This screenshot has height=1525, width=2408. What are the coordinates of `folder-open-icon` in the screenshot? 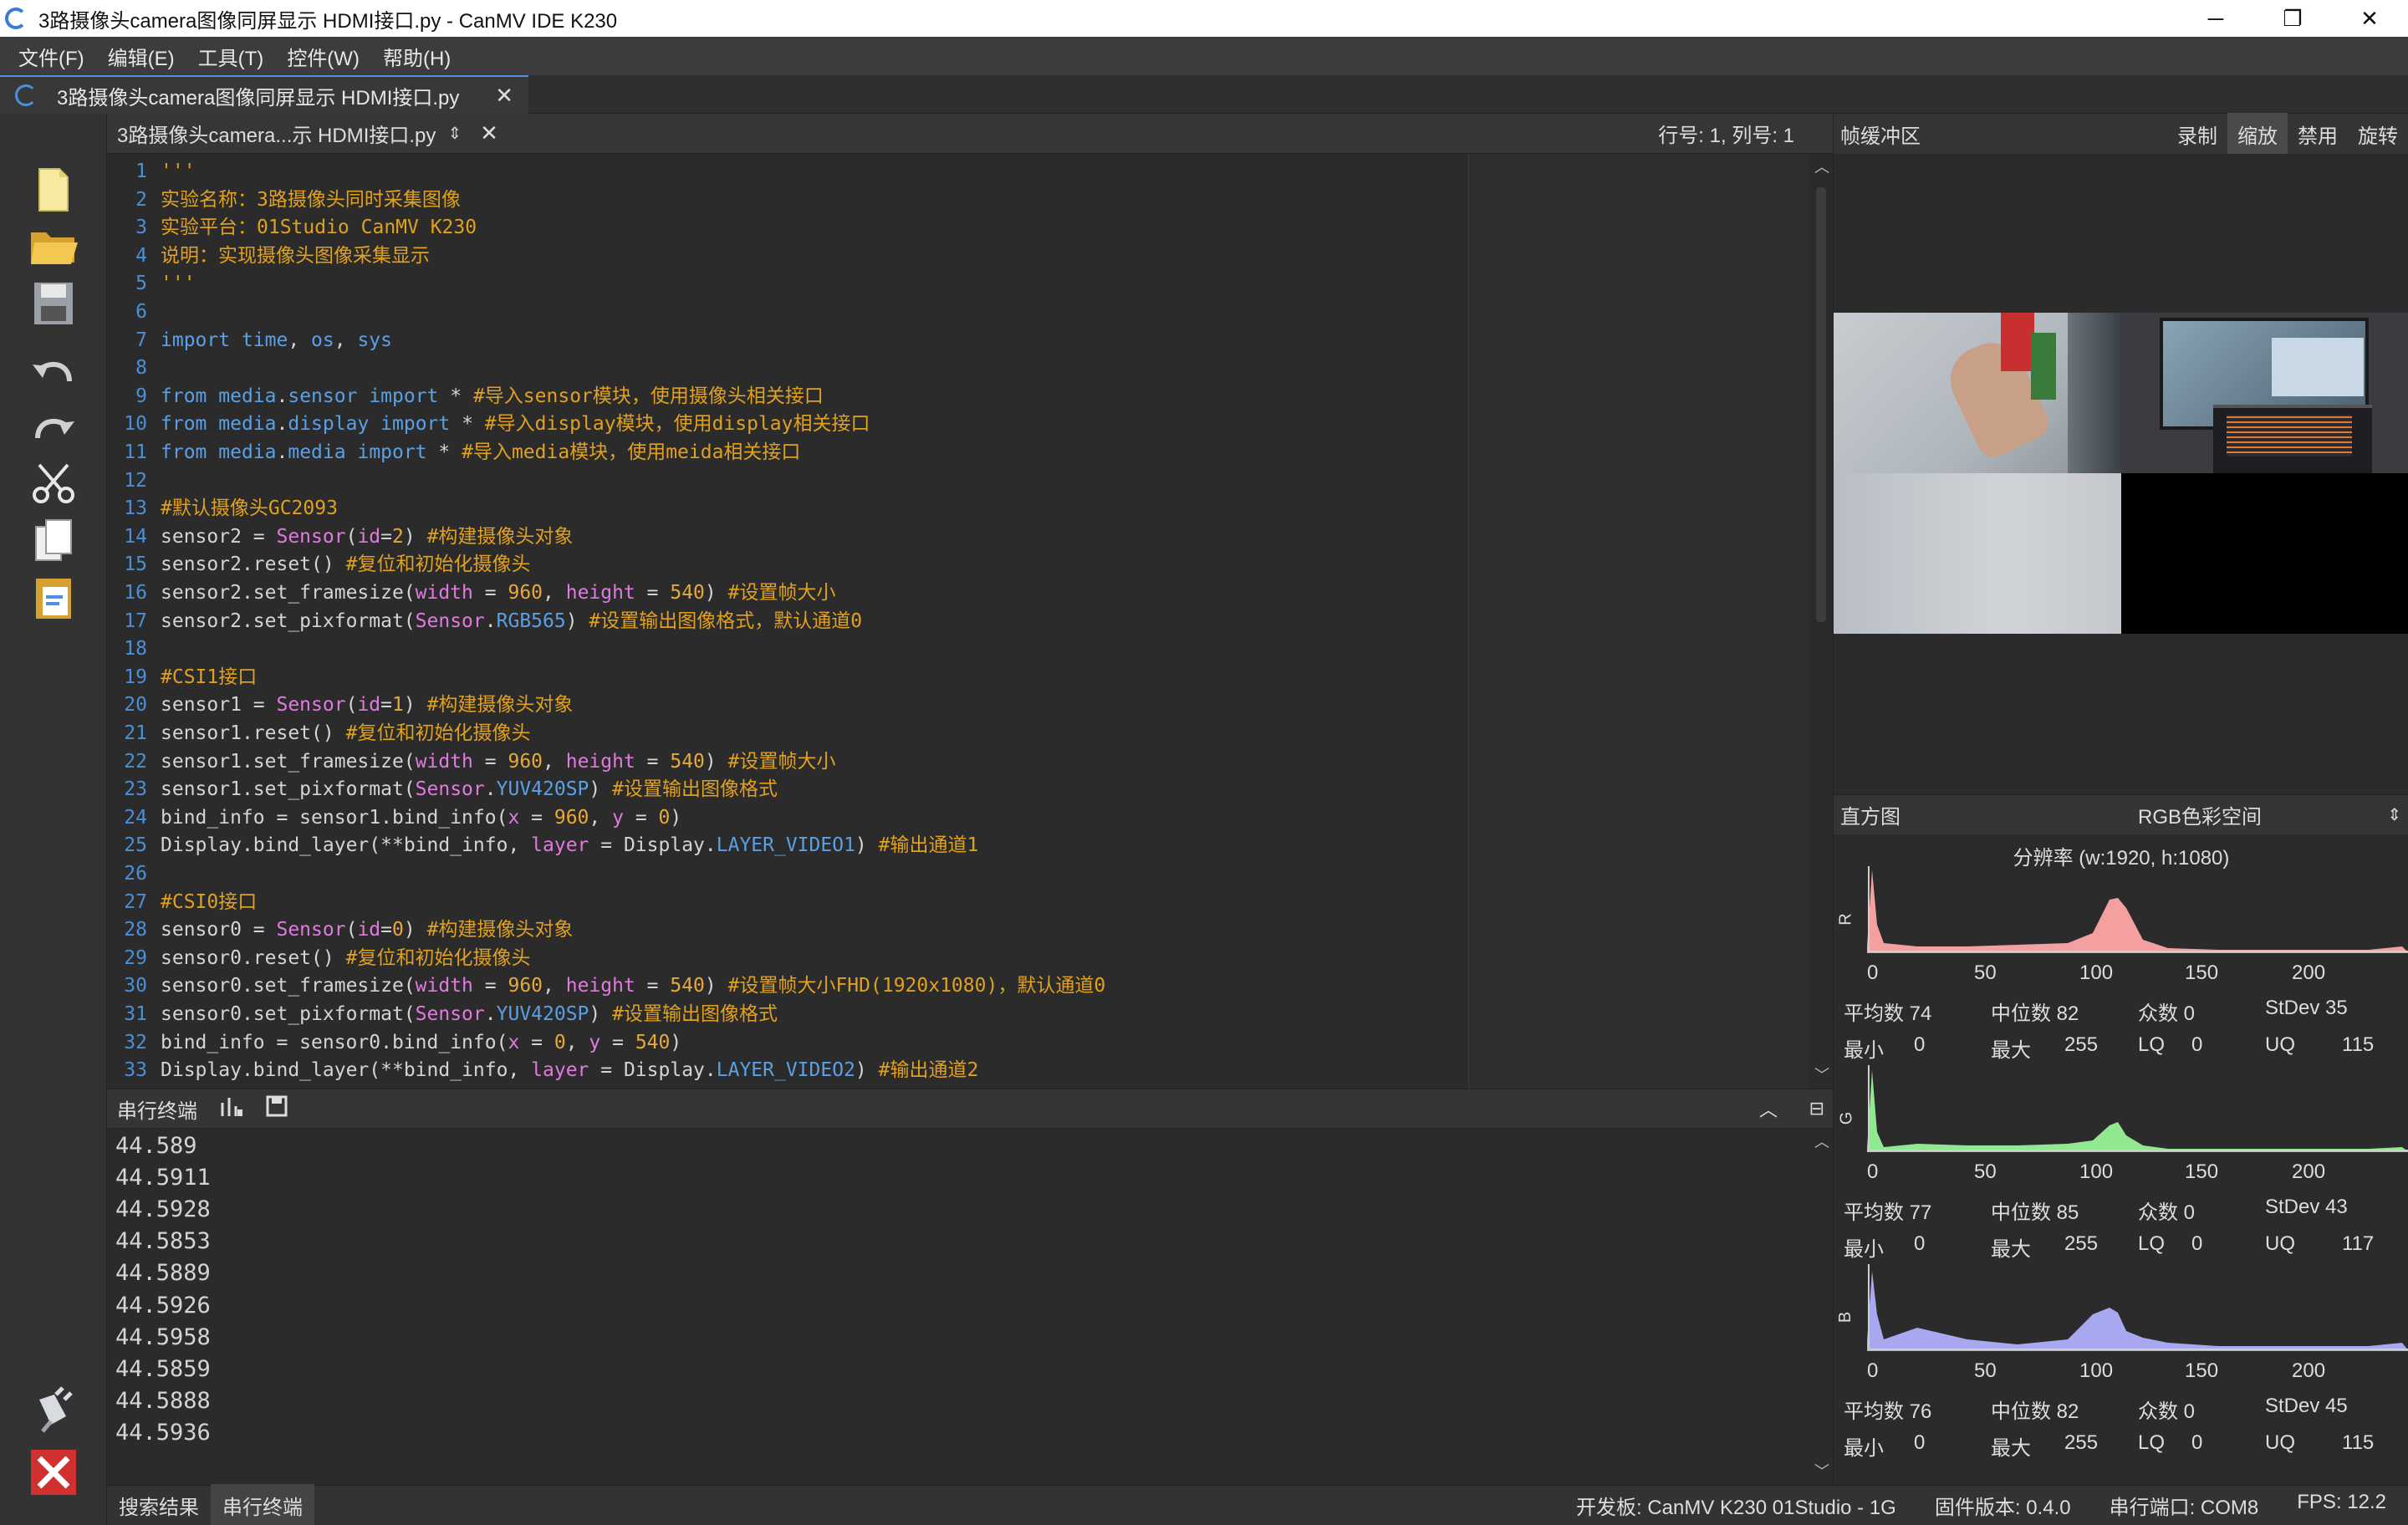 It's located at (54, 248).